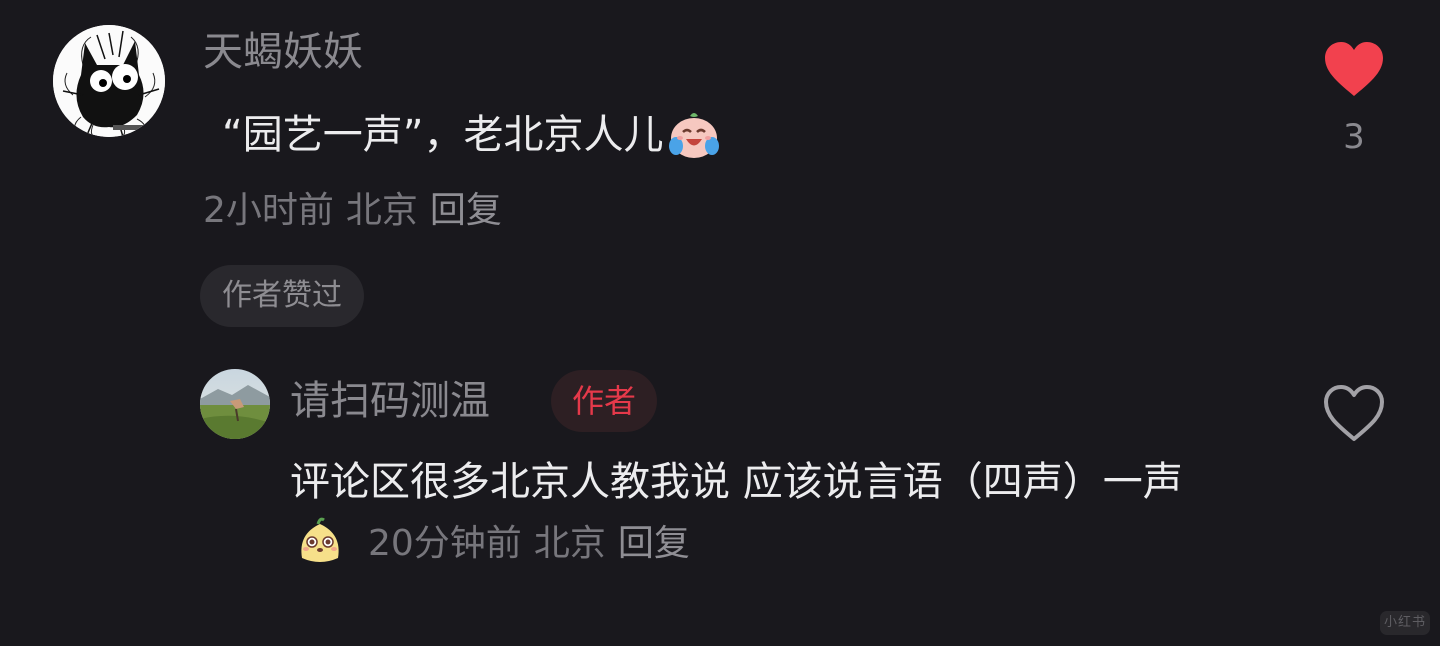 Image resolution: width=1440 pixels, height=646 pixels. Describe the element at coordinates (694, 135) in the screenshot. I see `laughing-crying-sticker-icon` at that location.